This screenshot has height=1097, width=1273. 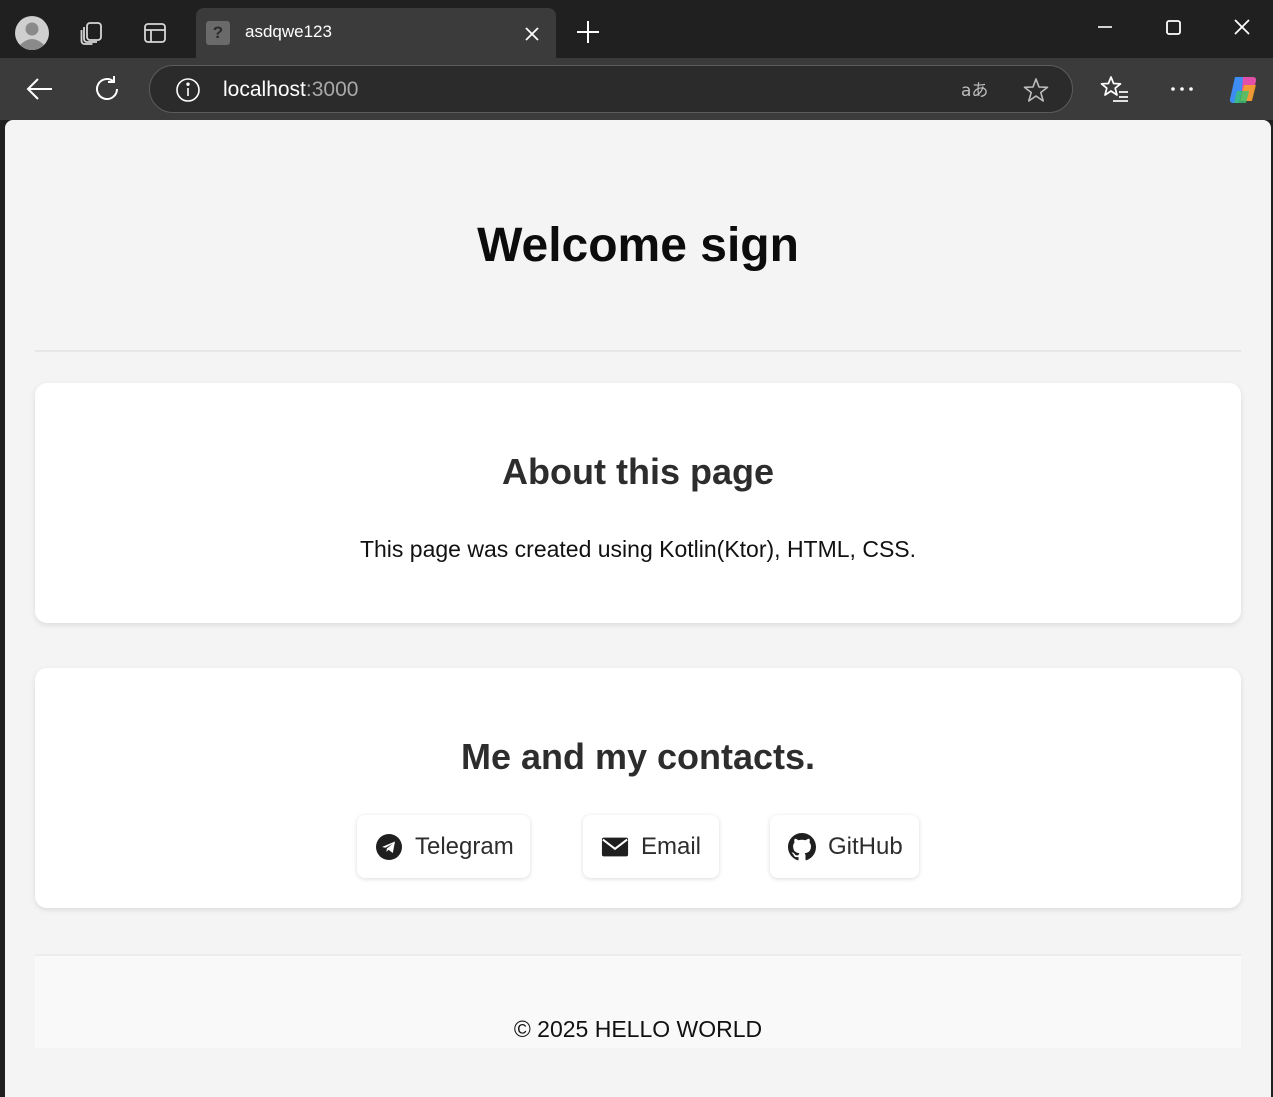 What do you see at coordinates (588, 32) in the screenshot?
I see `new-tab-icon` at bounding box center [588, 32].